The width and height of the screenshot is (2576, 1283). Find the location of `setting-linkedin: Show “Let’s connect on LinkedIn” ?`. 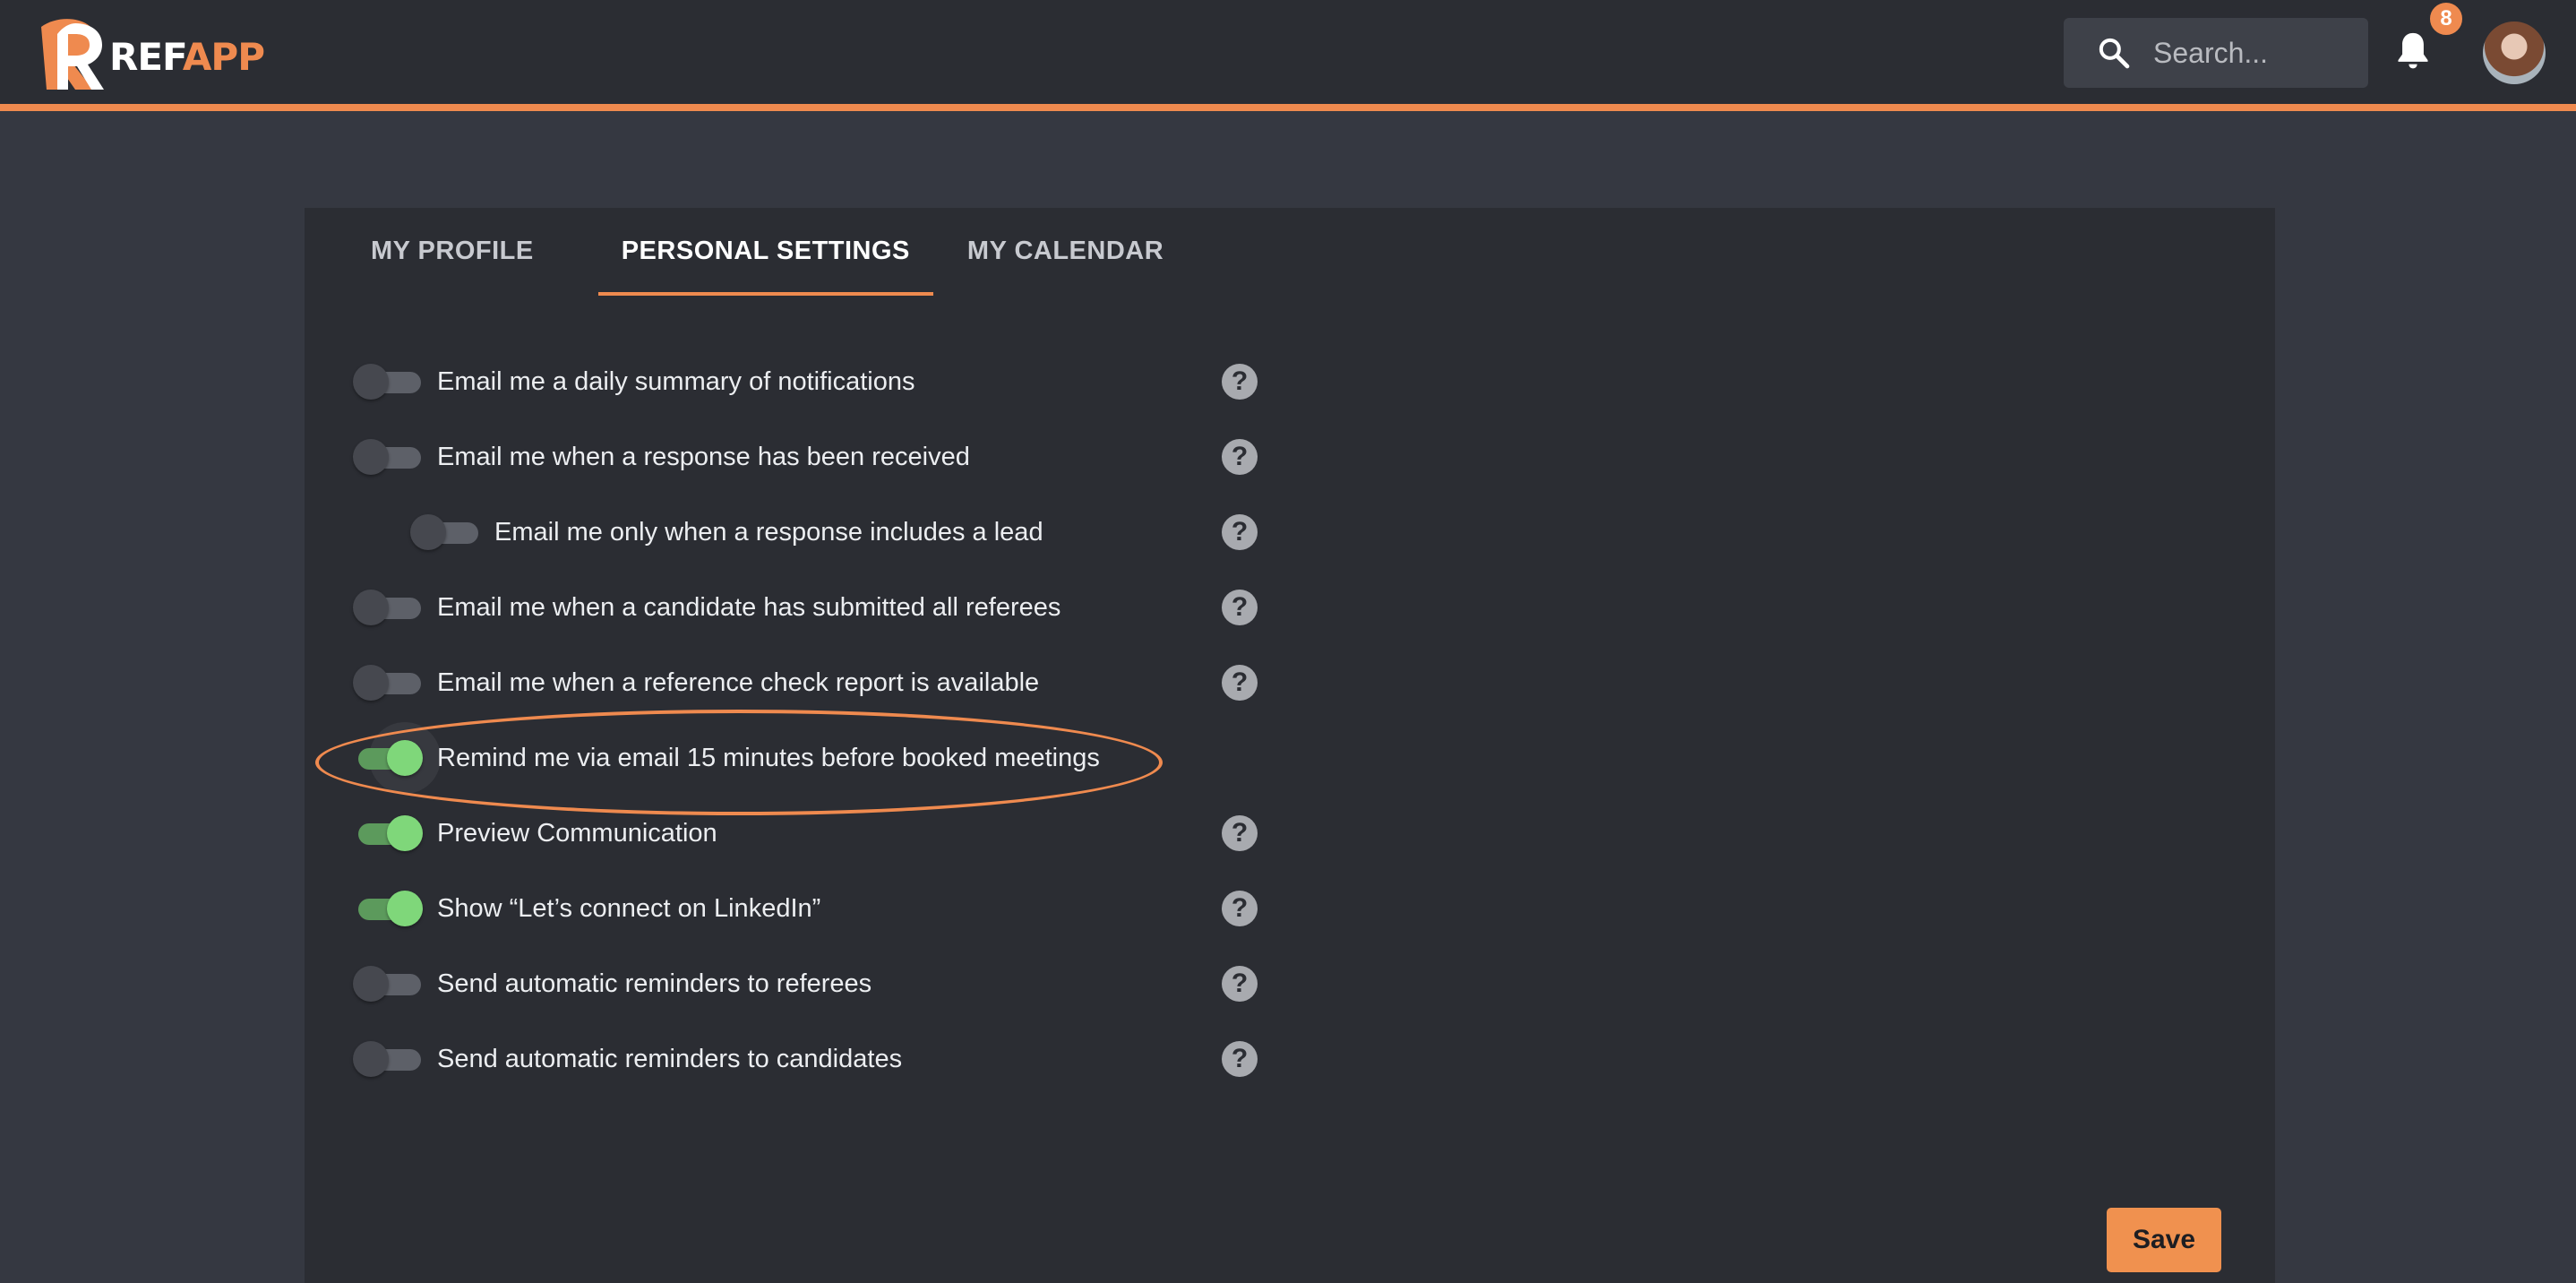

setting-linkedin: Show “Let’s connect on LinkedIn” ? is located at coordinates (797, 908).